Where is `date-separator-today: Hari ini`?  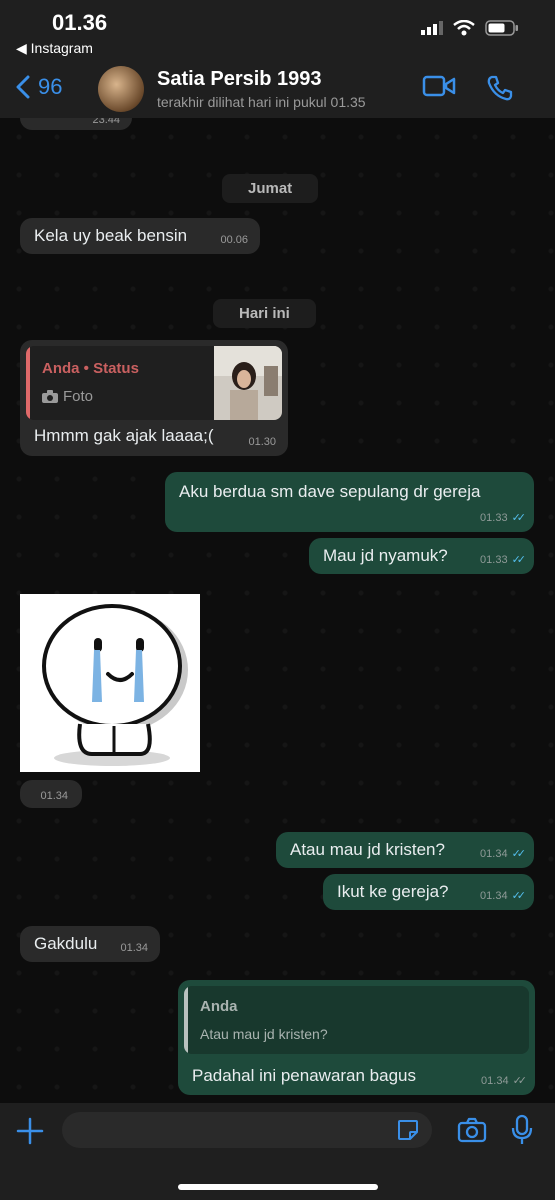 date-separator-today: Hari ini is located at coordinates (264, 313).